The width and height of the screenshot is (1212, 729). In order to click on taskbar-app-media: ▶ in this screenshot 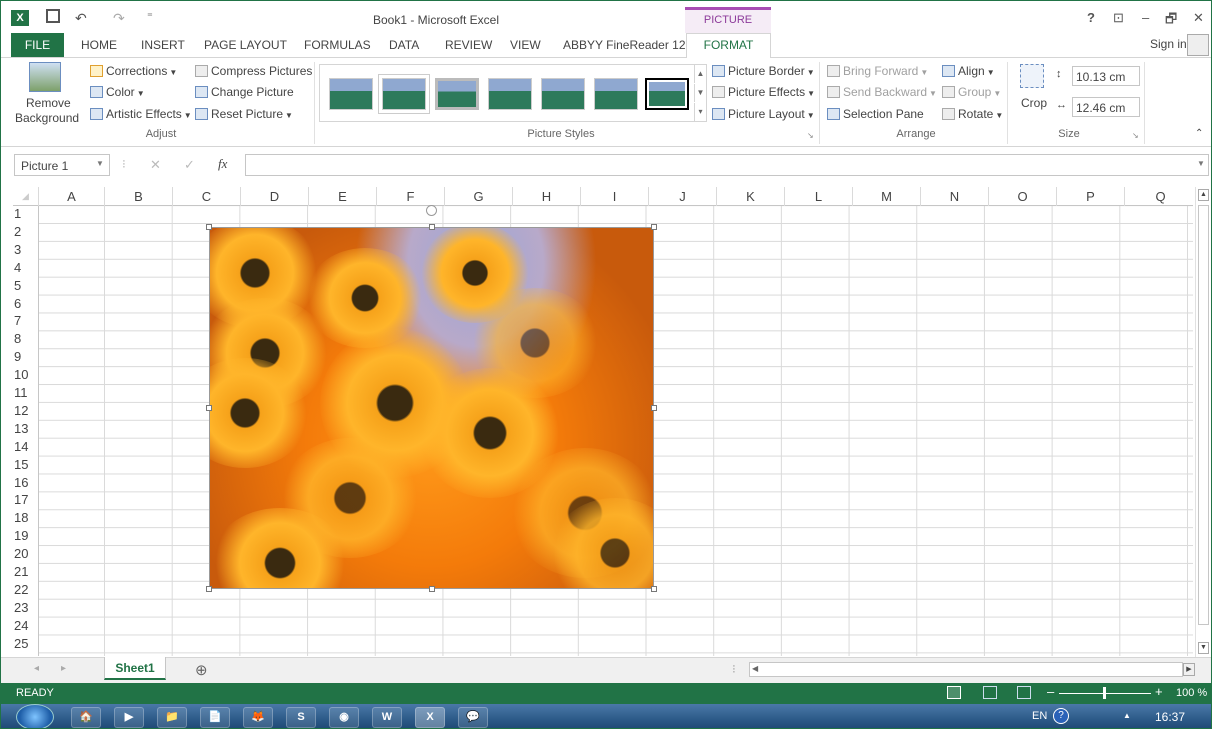, I will do `click(129, 717)`.